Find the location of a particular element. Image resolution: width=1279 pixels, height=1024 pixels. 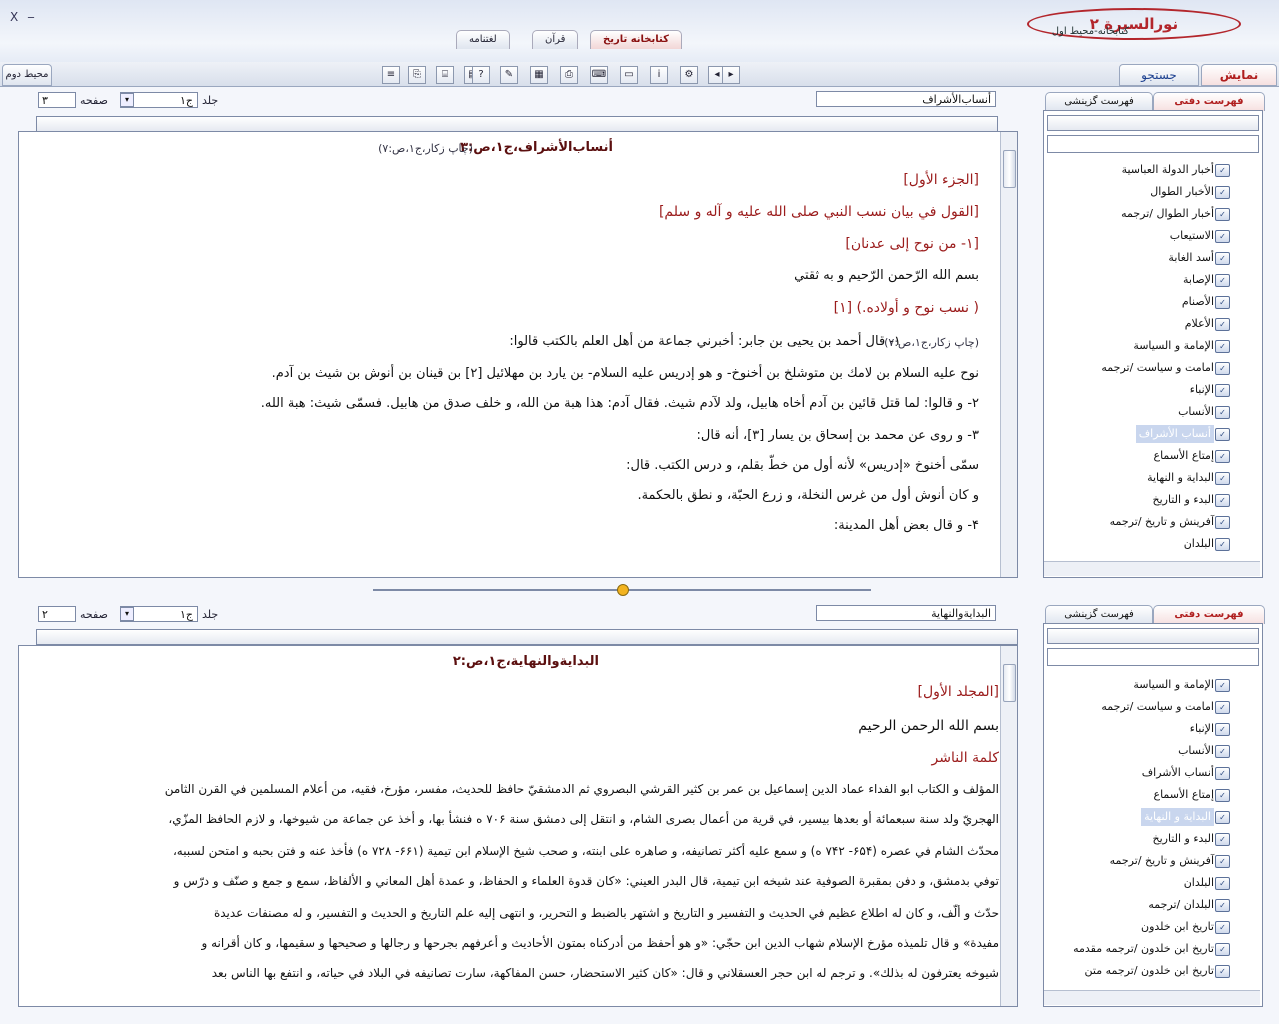

book-select-2: البداية‌والنهاية is located at coordinates (906, 613).